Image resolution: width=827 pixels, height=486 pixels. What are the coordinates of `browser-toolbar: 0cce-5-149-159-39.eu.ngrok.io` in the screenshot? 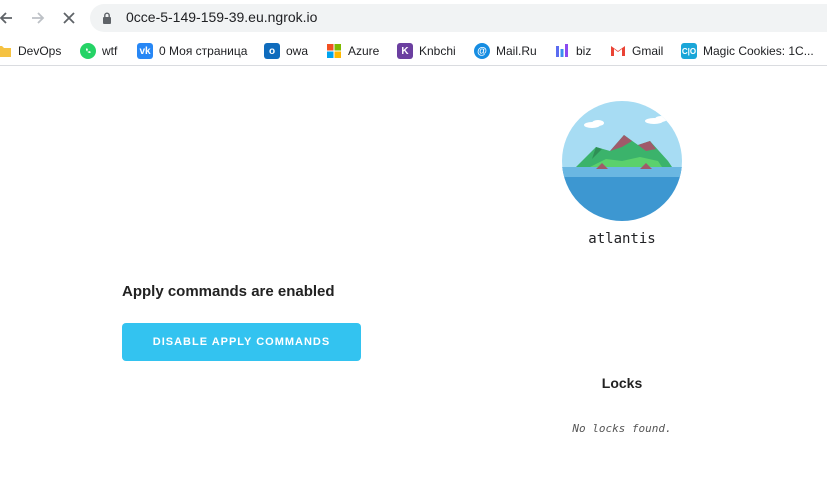 It's located at (413, 18).